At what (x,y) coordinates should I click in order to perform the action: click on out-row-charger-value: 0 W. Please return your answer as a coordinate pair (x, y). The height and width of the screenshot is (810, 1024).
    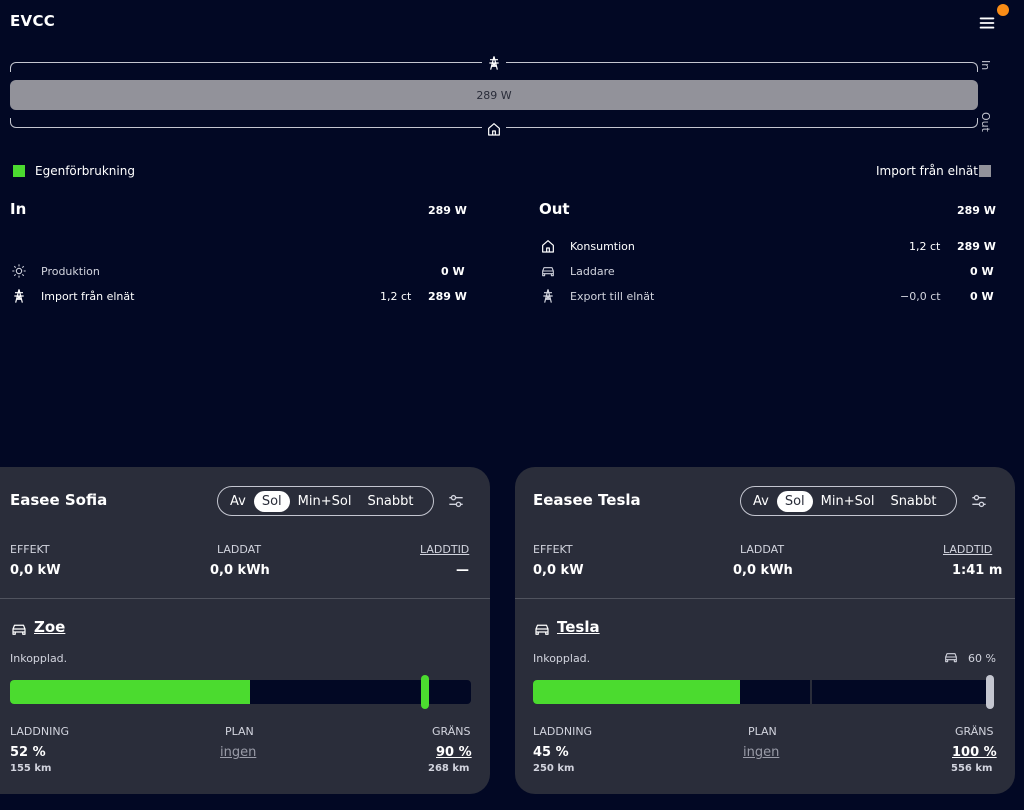
    Looking at the image, I should click on (982, 271).